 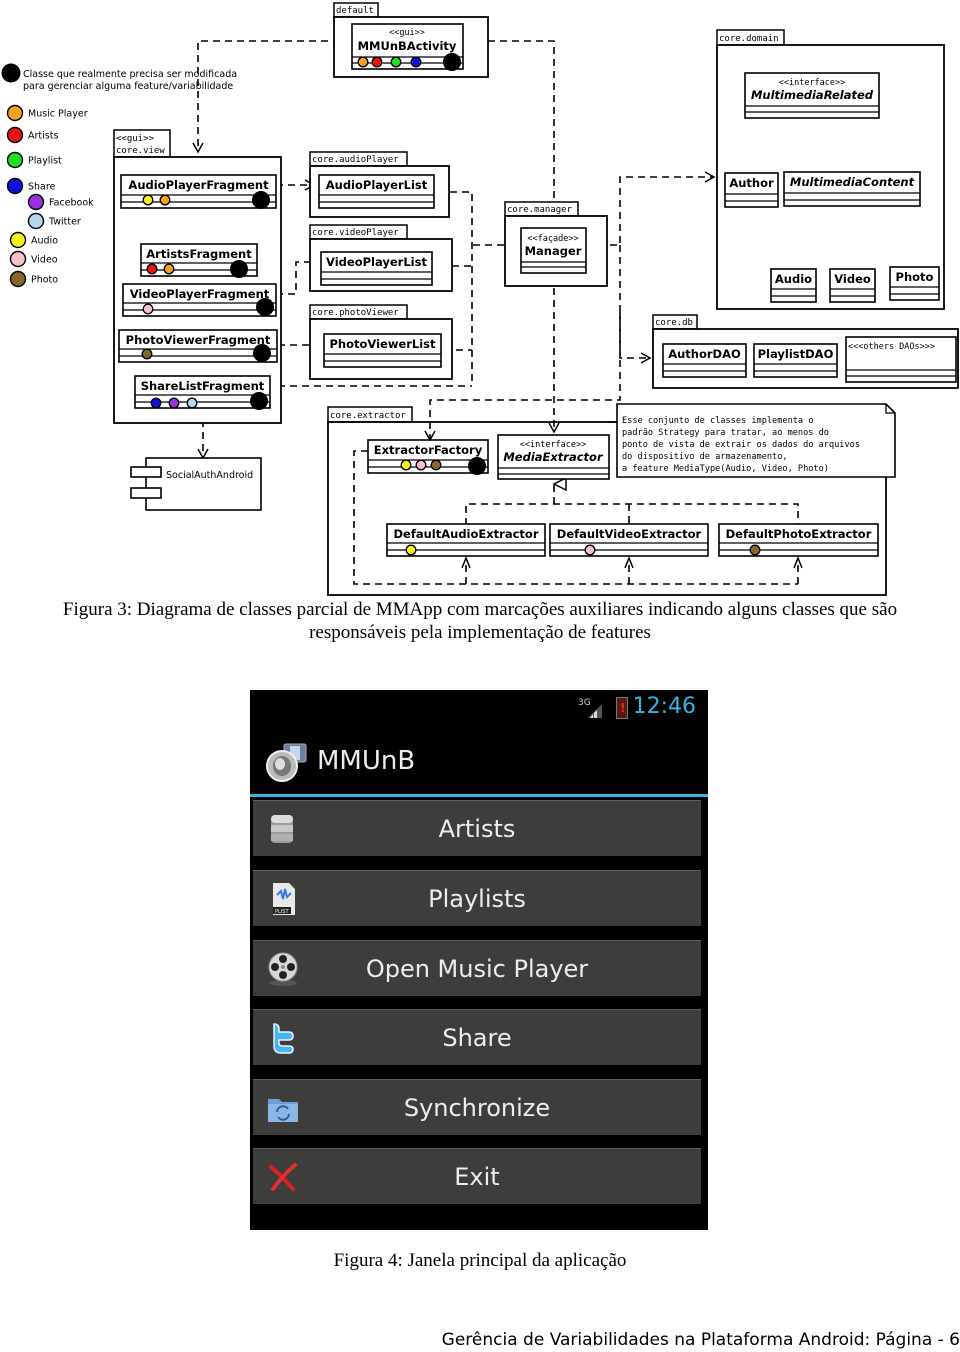 I want to click on class-manager: <<façade>> Manager, so click(x=553, y=250).